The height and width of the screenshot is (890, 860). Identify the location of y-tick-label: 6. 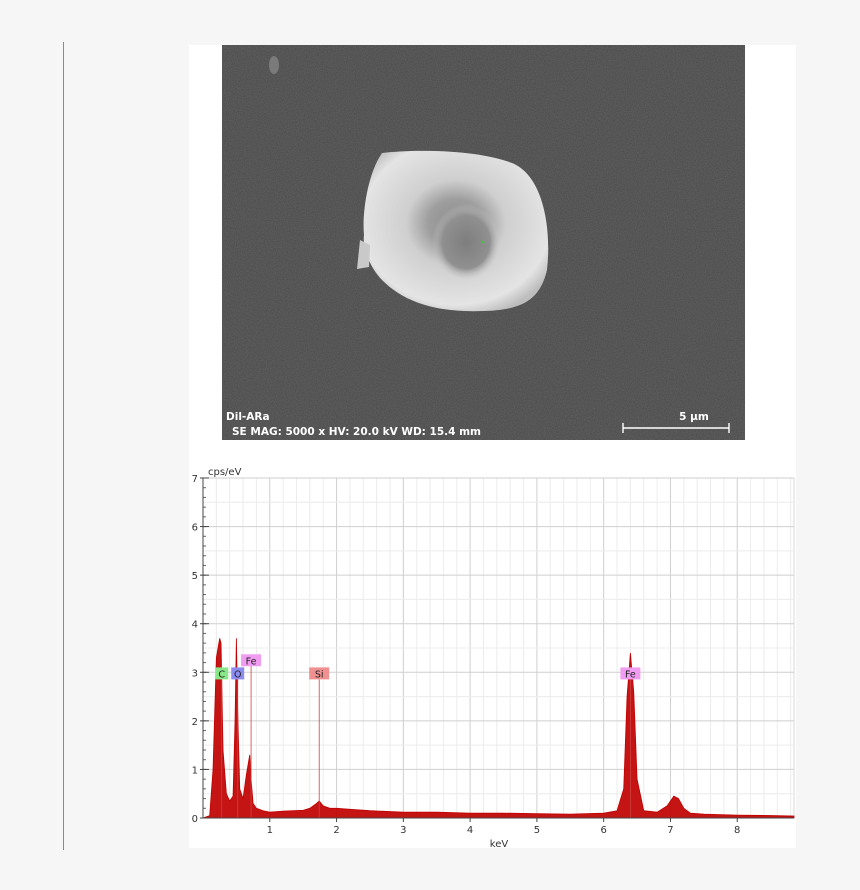
(195, 528).